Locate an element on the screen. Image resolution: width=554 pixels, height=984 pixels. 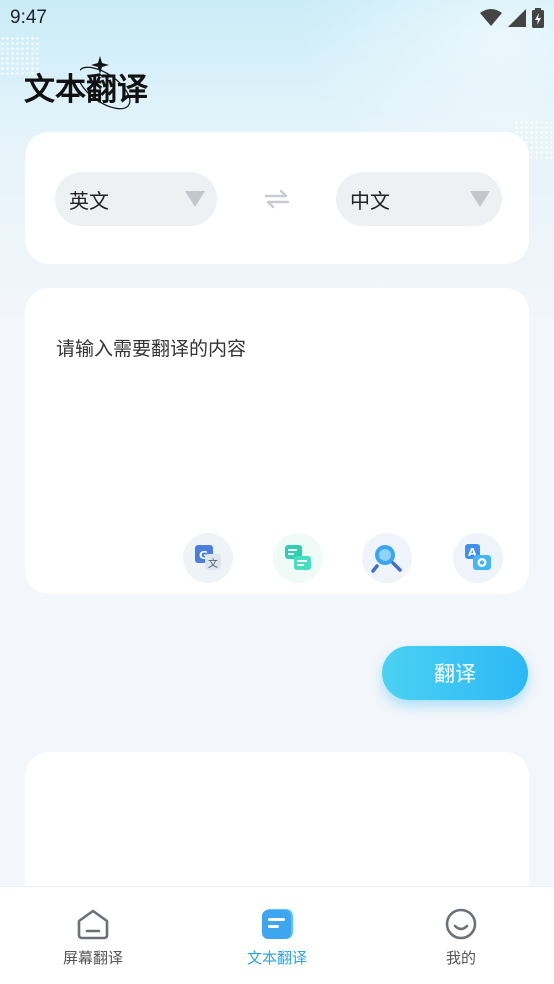
tab-label: 文本翻译 is located at coordinates (276, 958).